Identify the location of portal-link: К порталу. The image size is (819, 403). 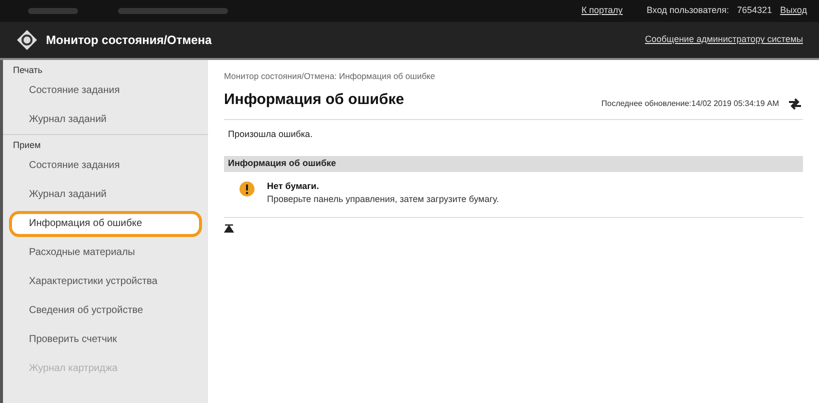
(602, 11).